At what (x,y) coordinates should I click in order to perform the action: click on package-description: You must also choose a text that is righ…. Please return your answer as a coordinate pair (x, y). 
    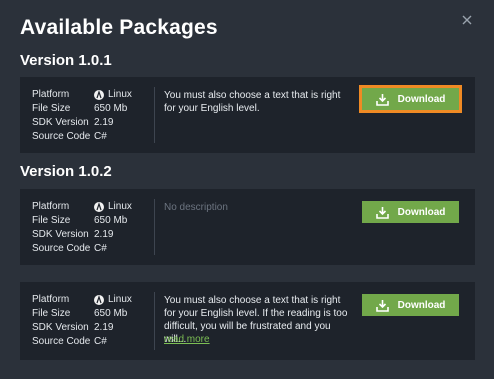
    Looking at the image, I should click on (252, 102).